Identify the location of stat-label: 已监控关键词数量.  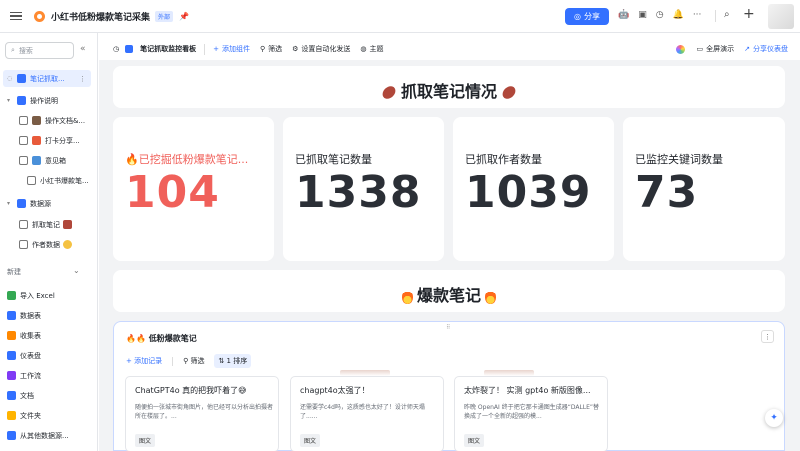
(679, 159).